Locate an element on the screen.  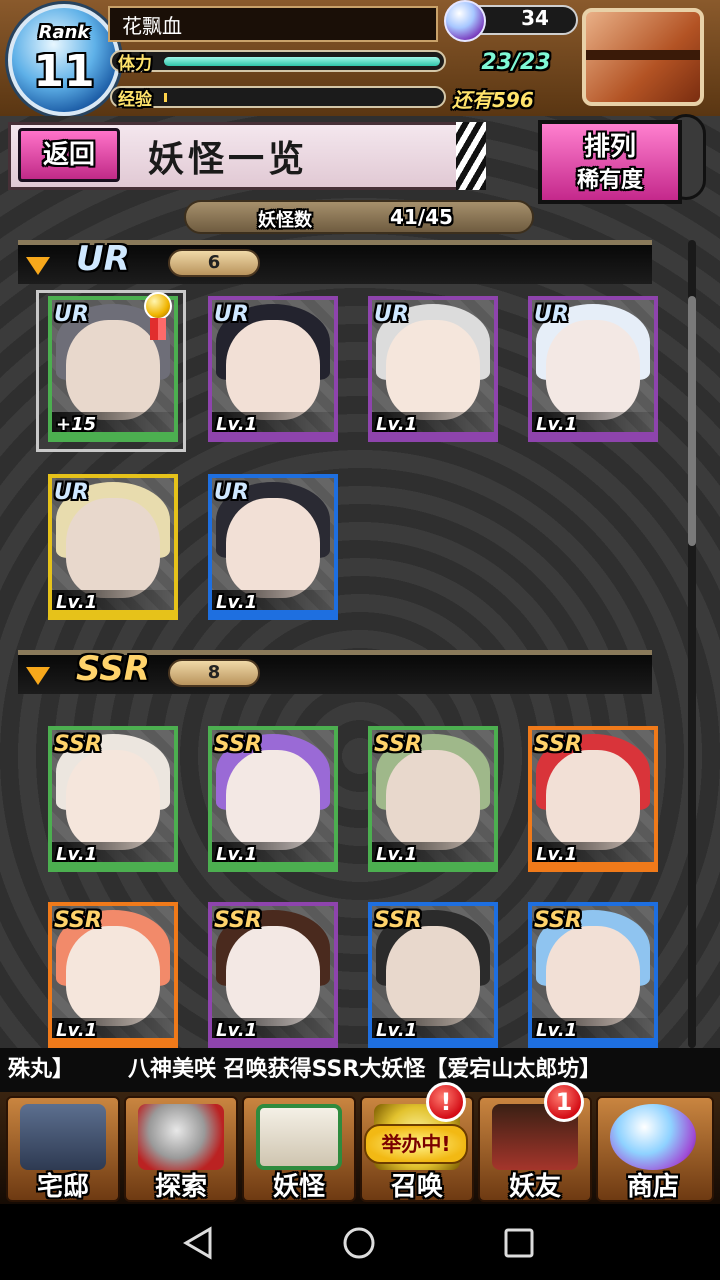
exp-label: 经验 is located at coordinates (135, 100).